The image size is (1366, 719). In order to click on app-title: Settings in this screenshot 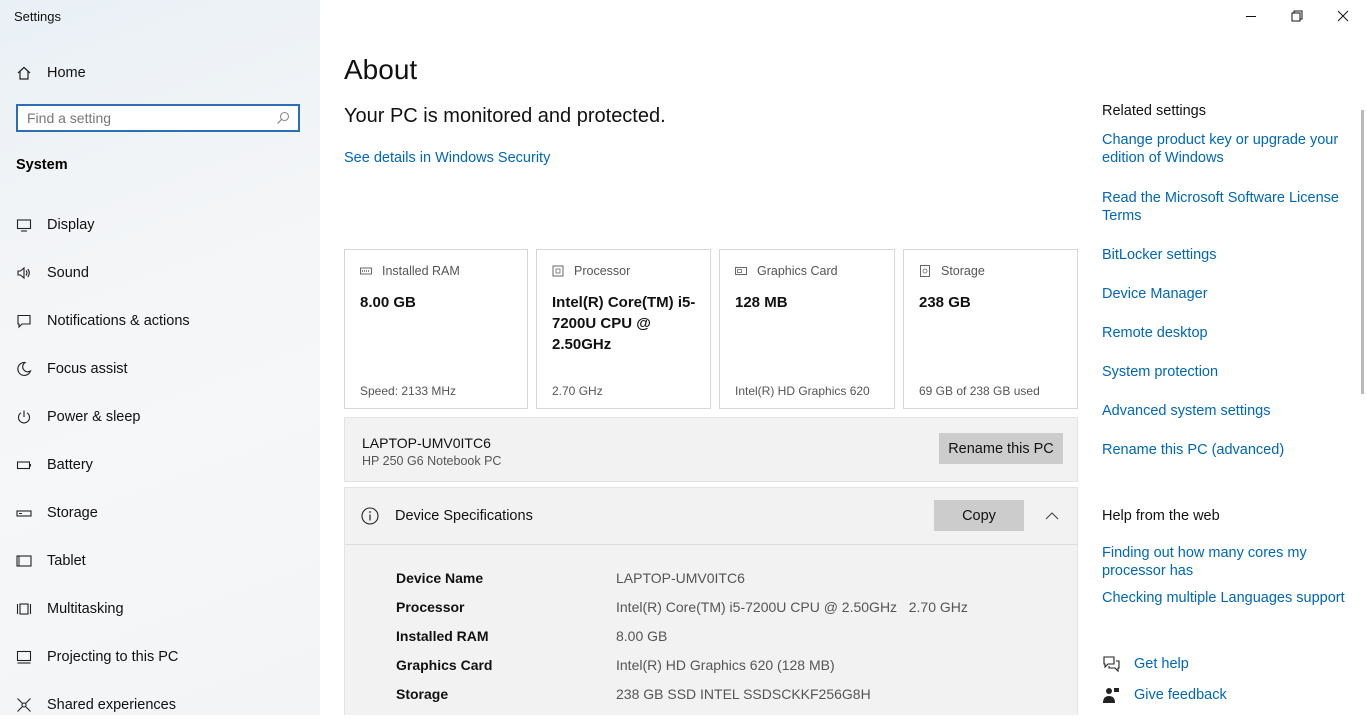, I will do `click(37, 16)`.